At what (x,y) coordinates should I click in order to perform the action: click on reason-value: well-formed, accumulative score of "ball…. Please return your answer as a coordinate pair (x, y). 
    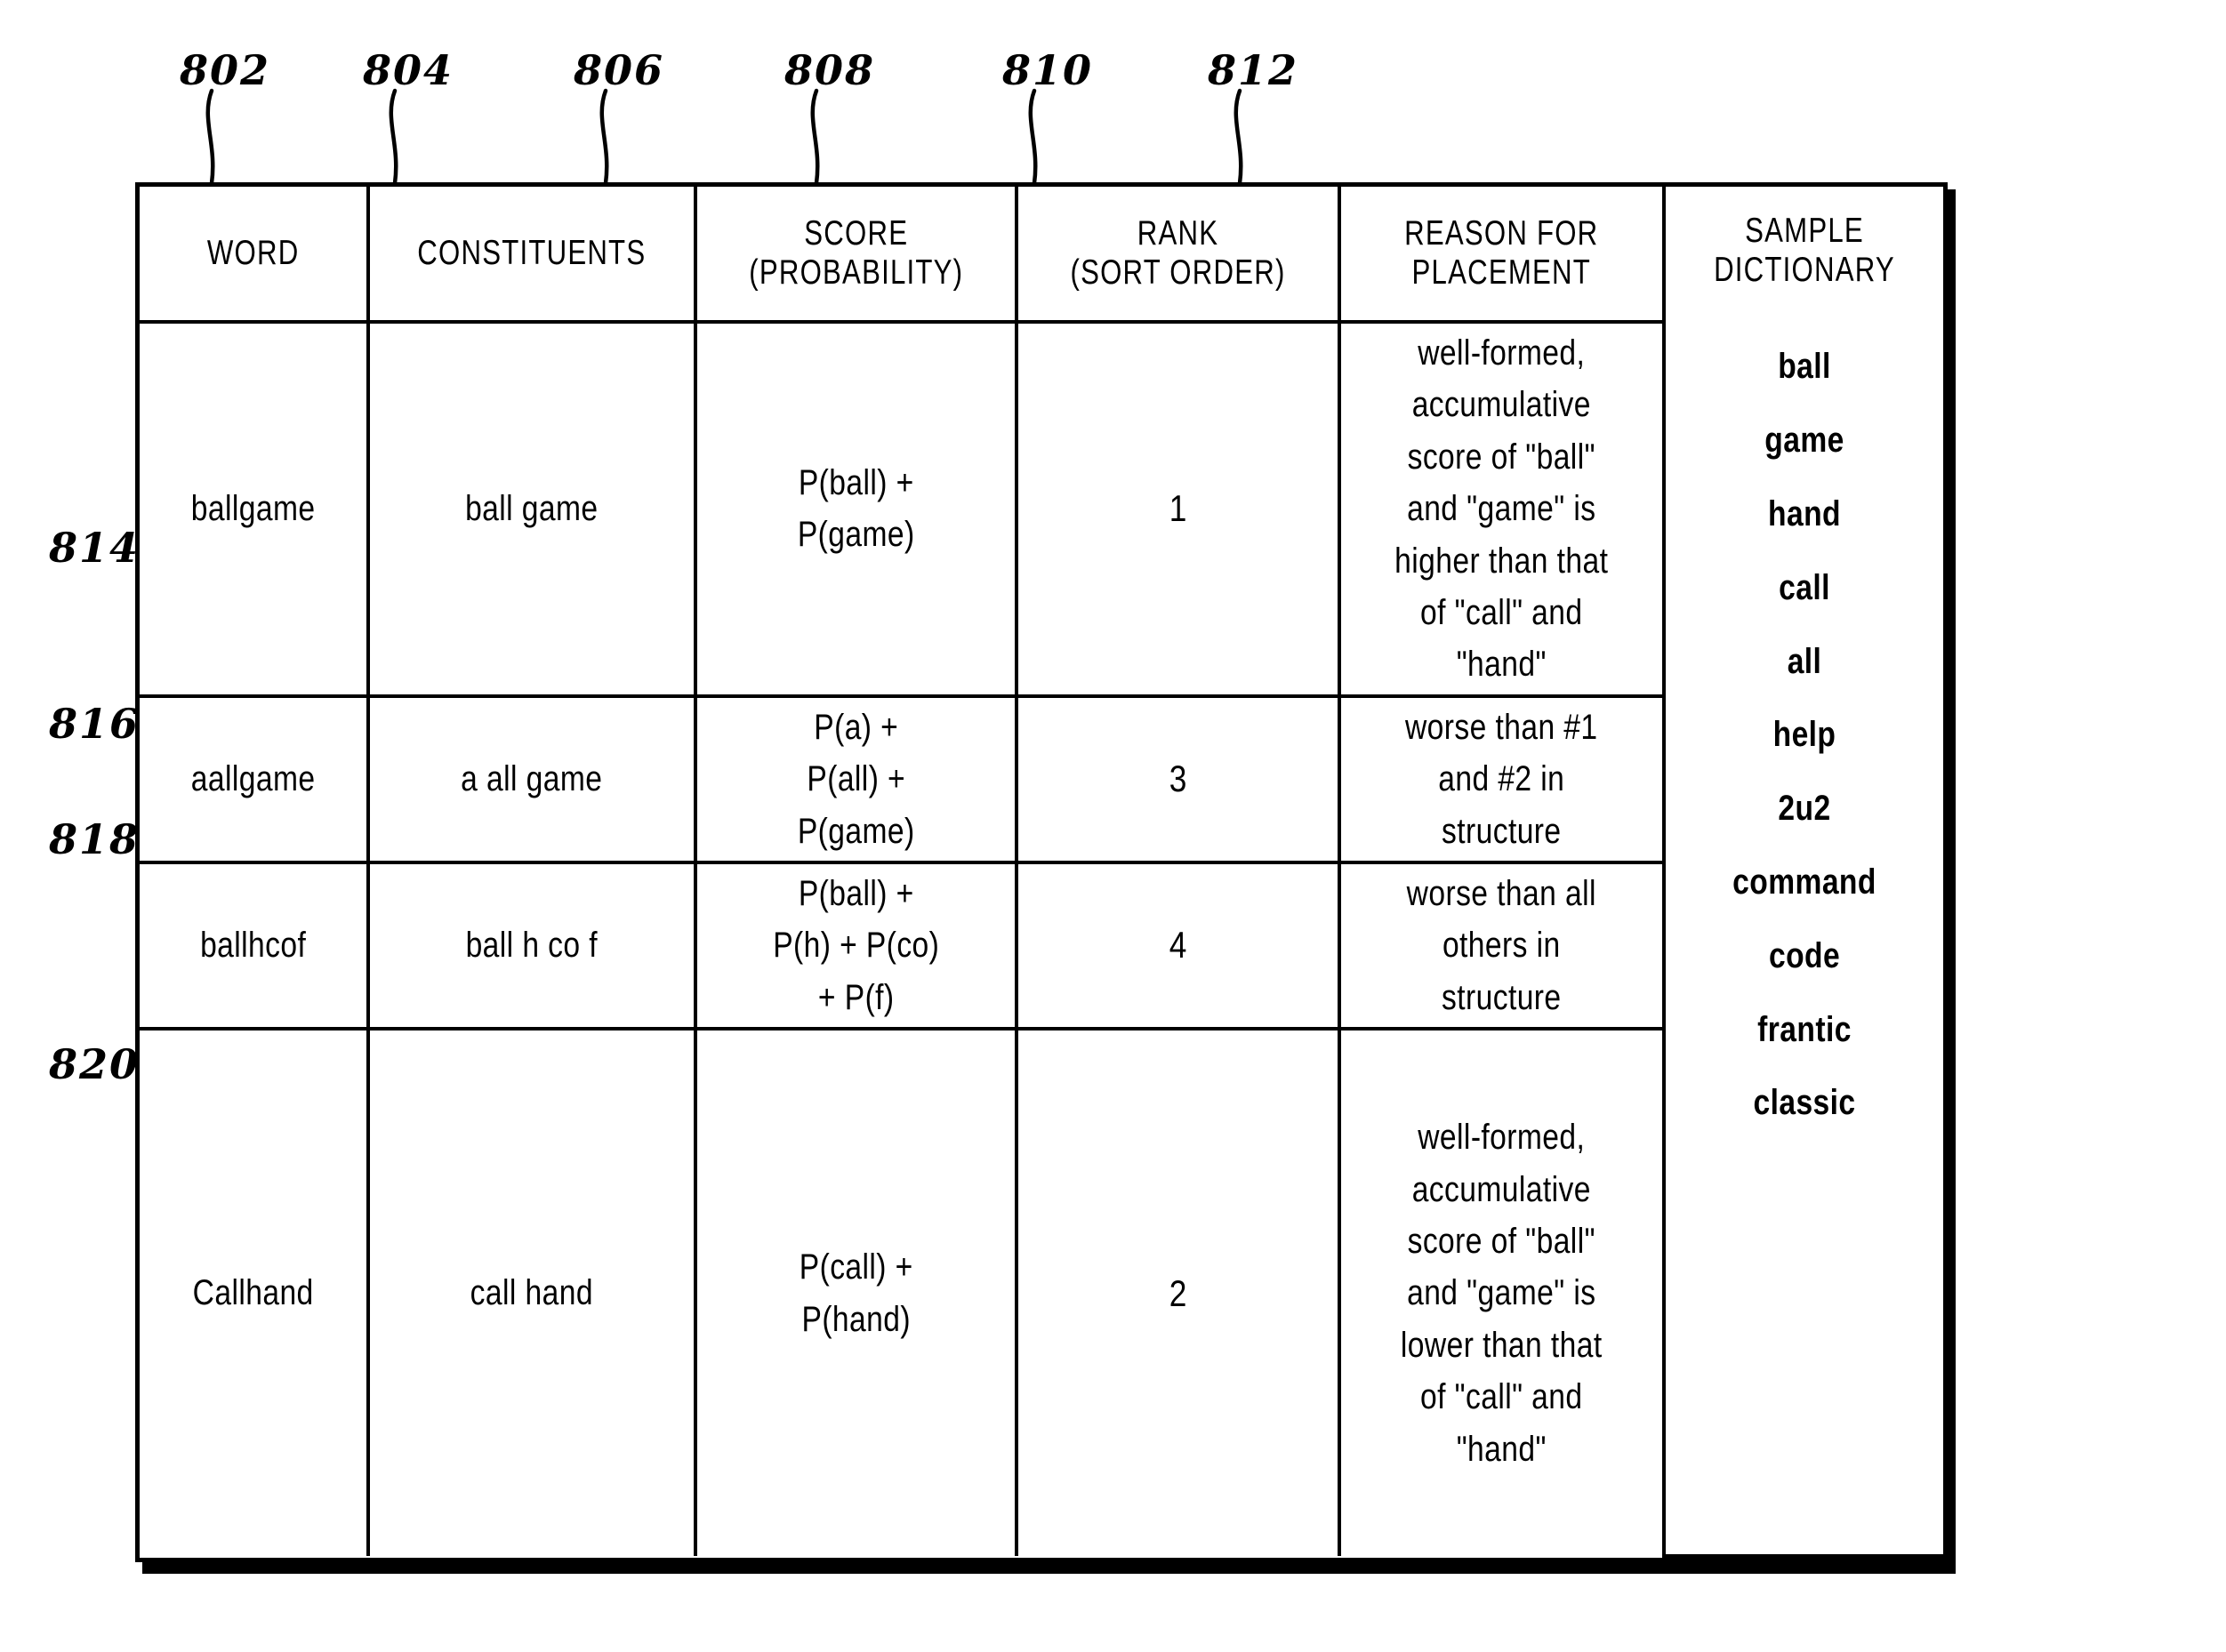
    Looking at the image, I should click on (1501, 1293).